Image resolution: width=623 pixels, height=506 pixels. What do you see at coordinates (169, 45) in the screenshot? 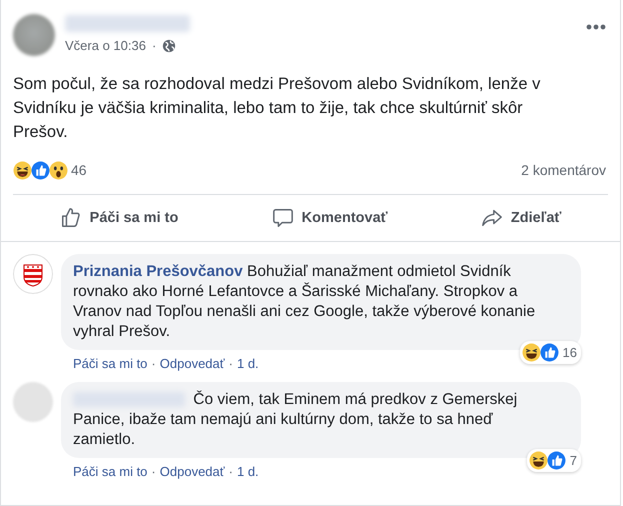
I see `globe-icon` at bounding box center [169, 45].